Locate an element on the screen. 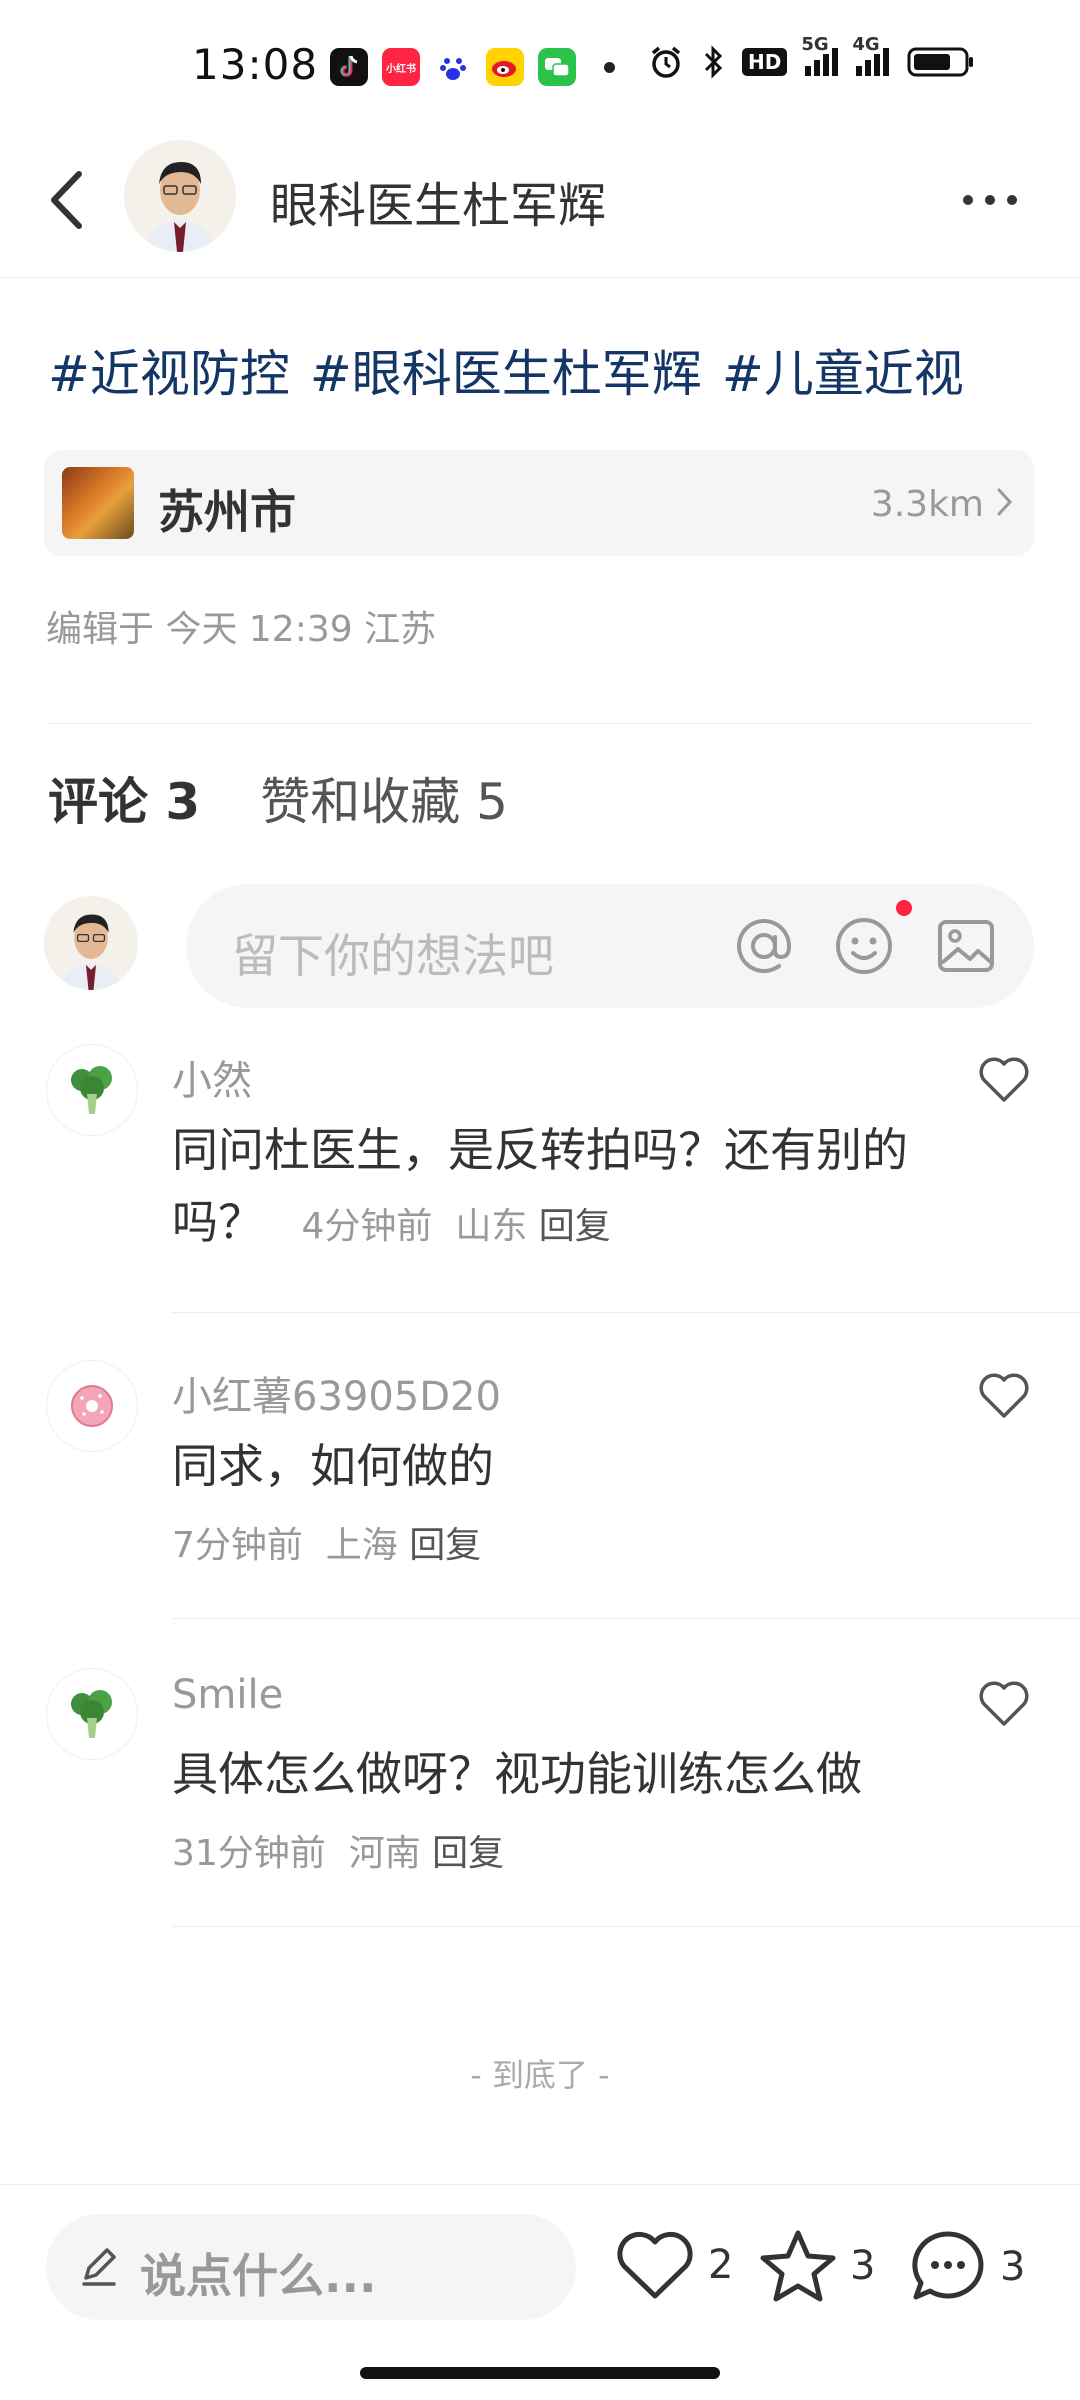 The image size is (1080, 2400). comment-text-block: 同问杜医生，是反转拍吗？还有别的吗？ 4分钟前 山东 回复 is located at coordinates (552, 1188).